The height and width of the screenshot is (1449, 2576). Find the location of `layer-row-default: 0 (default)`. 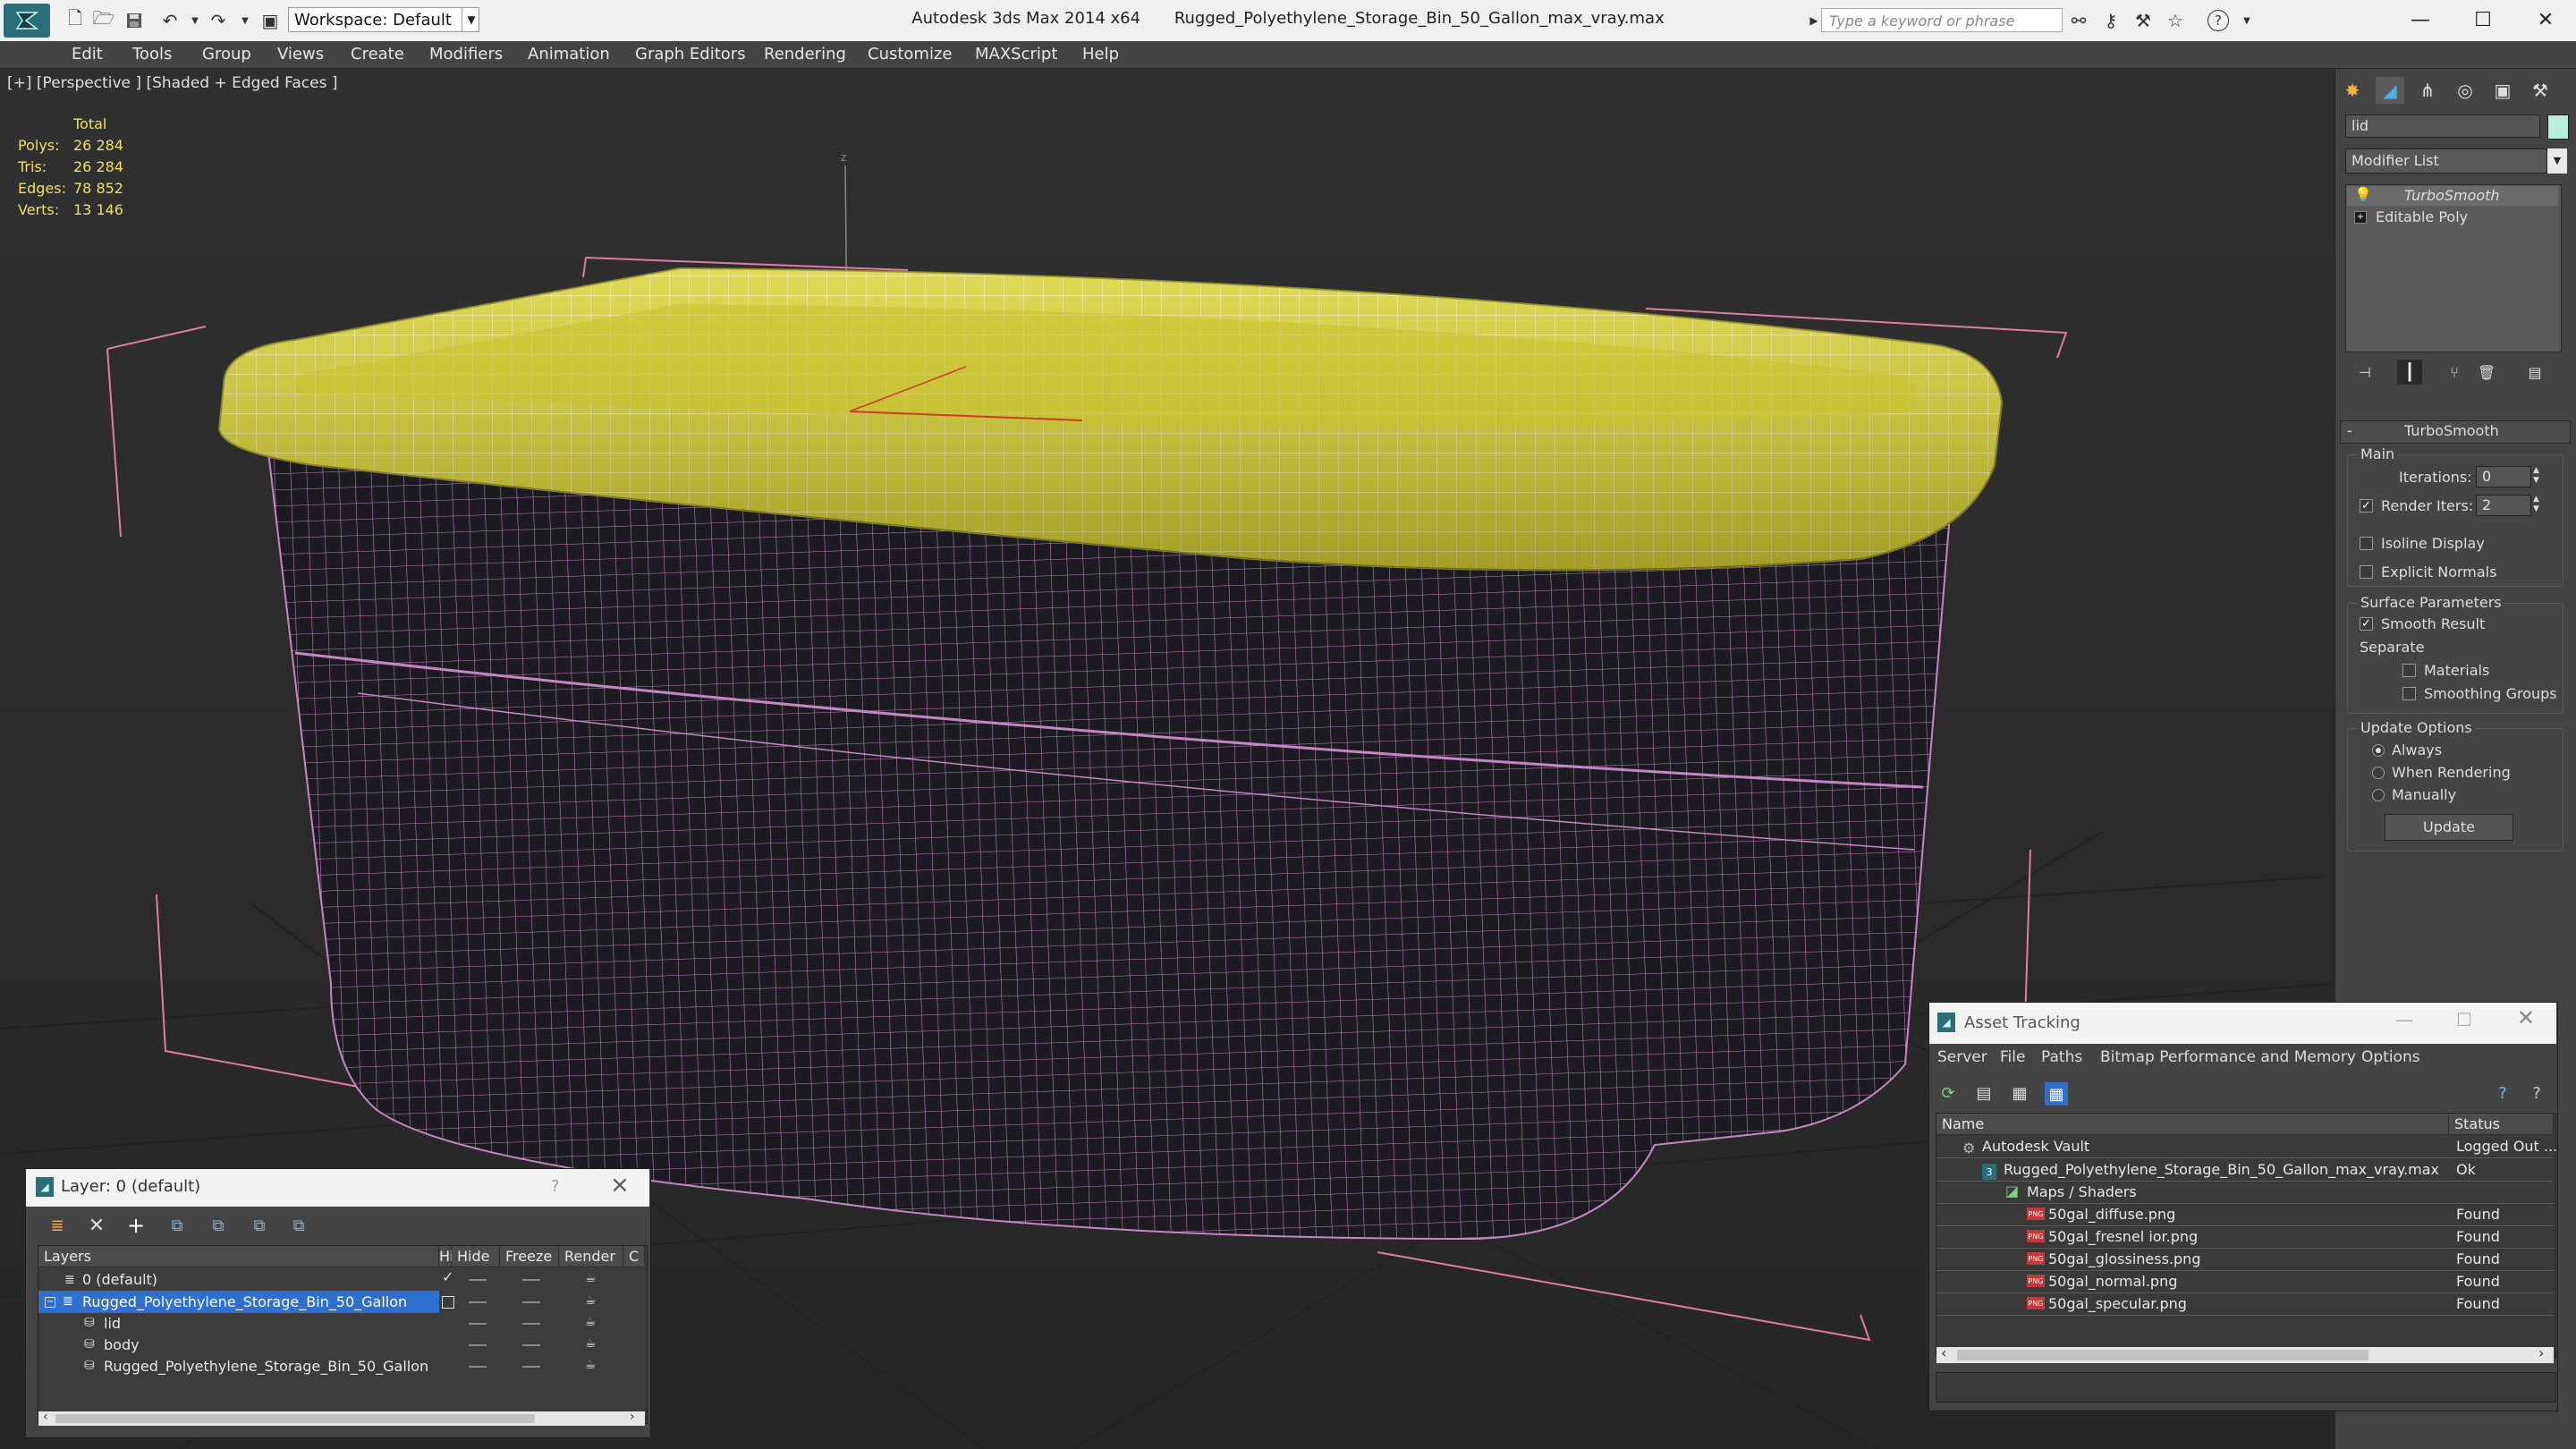

layer-row-default: 0 (default) is located at coordinates (119, 1279).